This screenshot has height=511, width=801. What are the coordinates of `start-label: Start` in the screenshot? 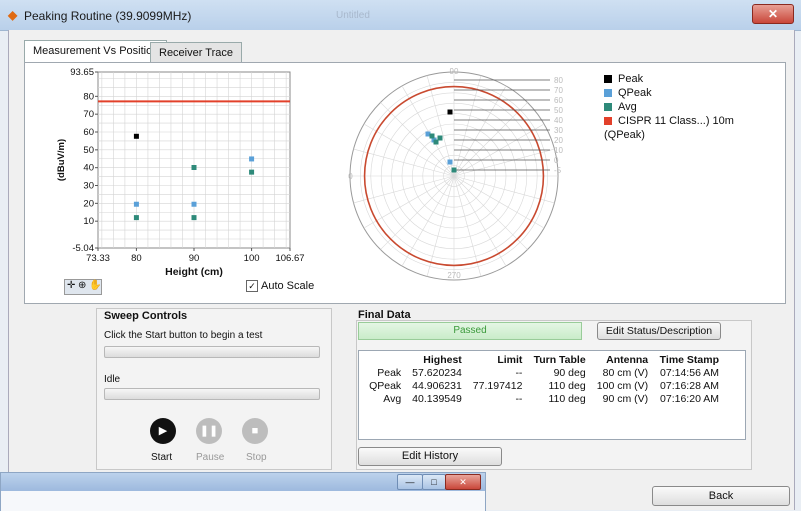 It's located at (162, 457).